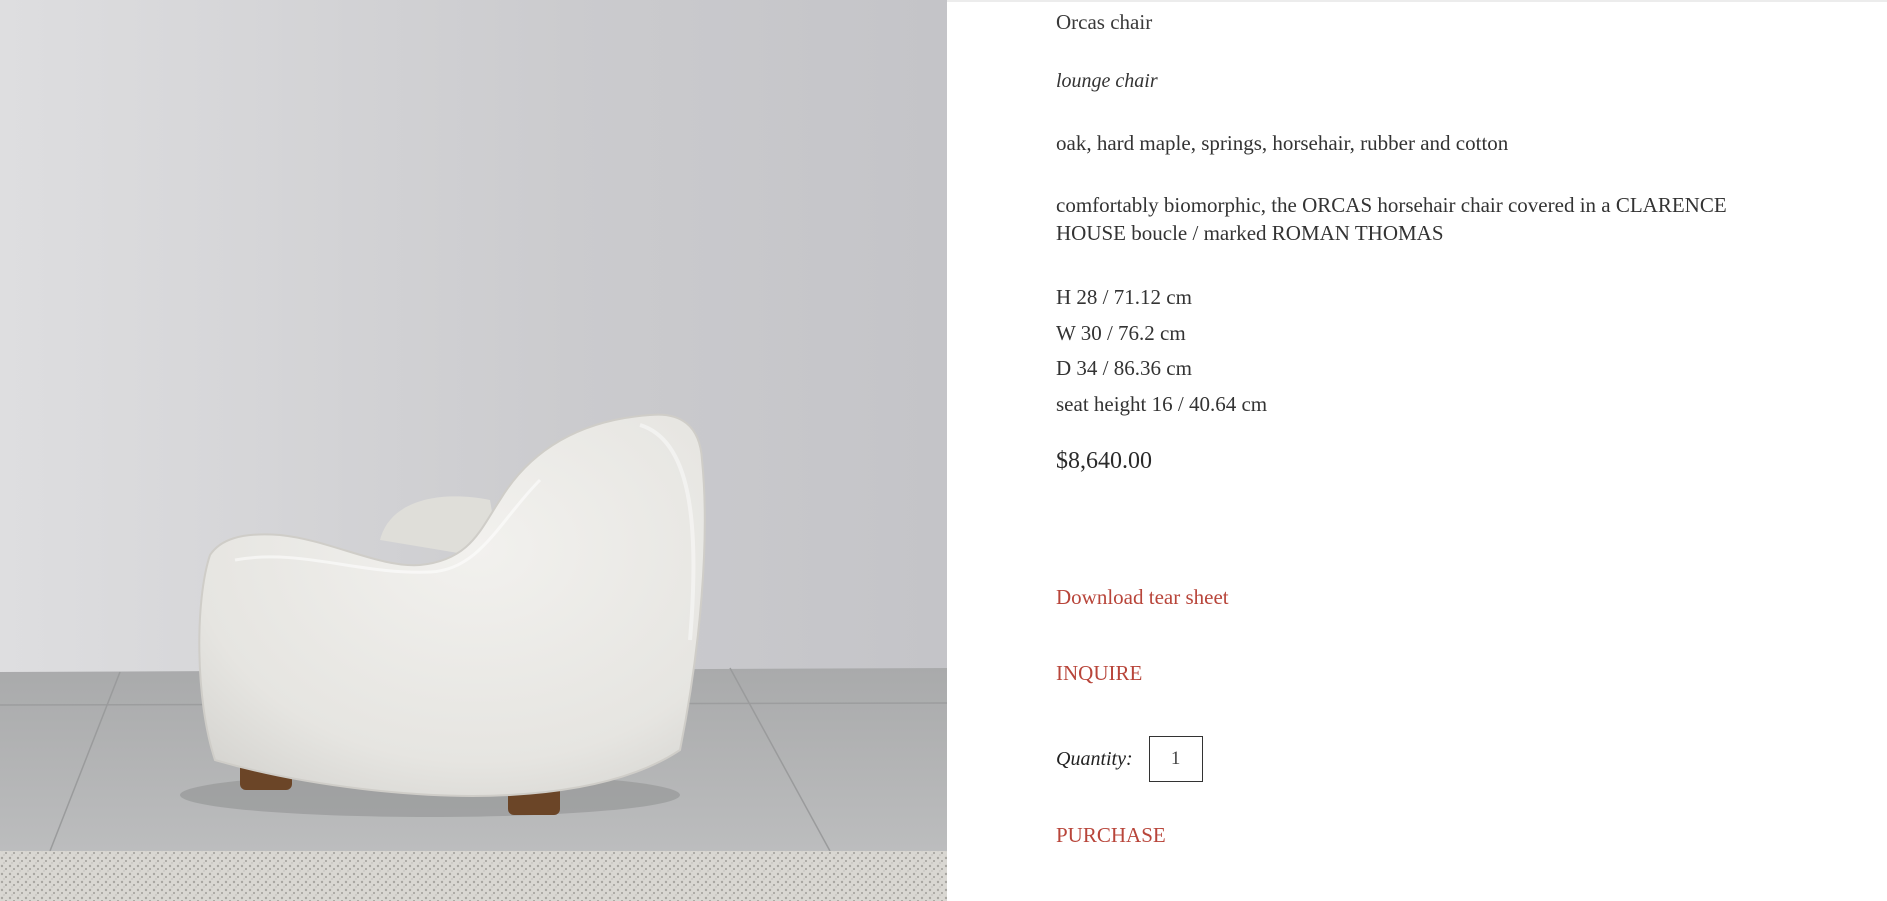 The image size is (1887, 901). What do you see at coordinates (1099, 673) in the screenshot?
I see `inquire-link: INQUIRE` at bounding box center [1099, 673].